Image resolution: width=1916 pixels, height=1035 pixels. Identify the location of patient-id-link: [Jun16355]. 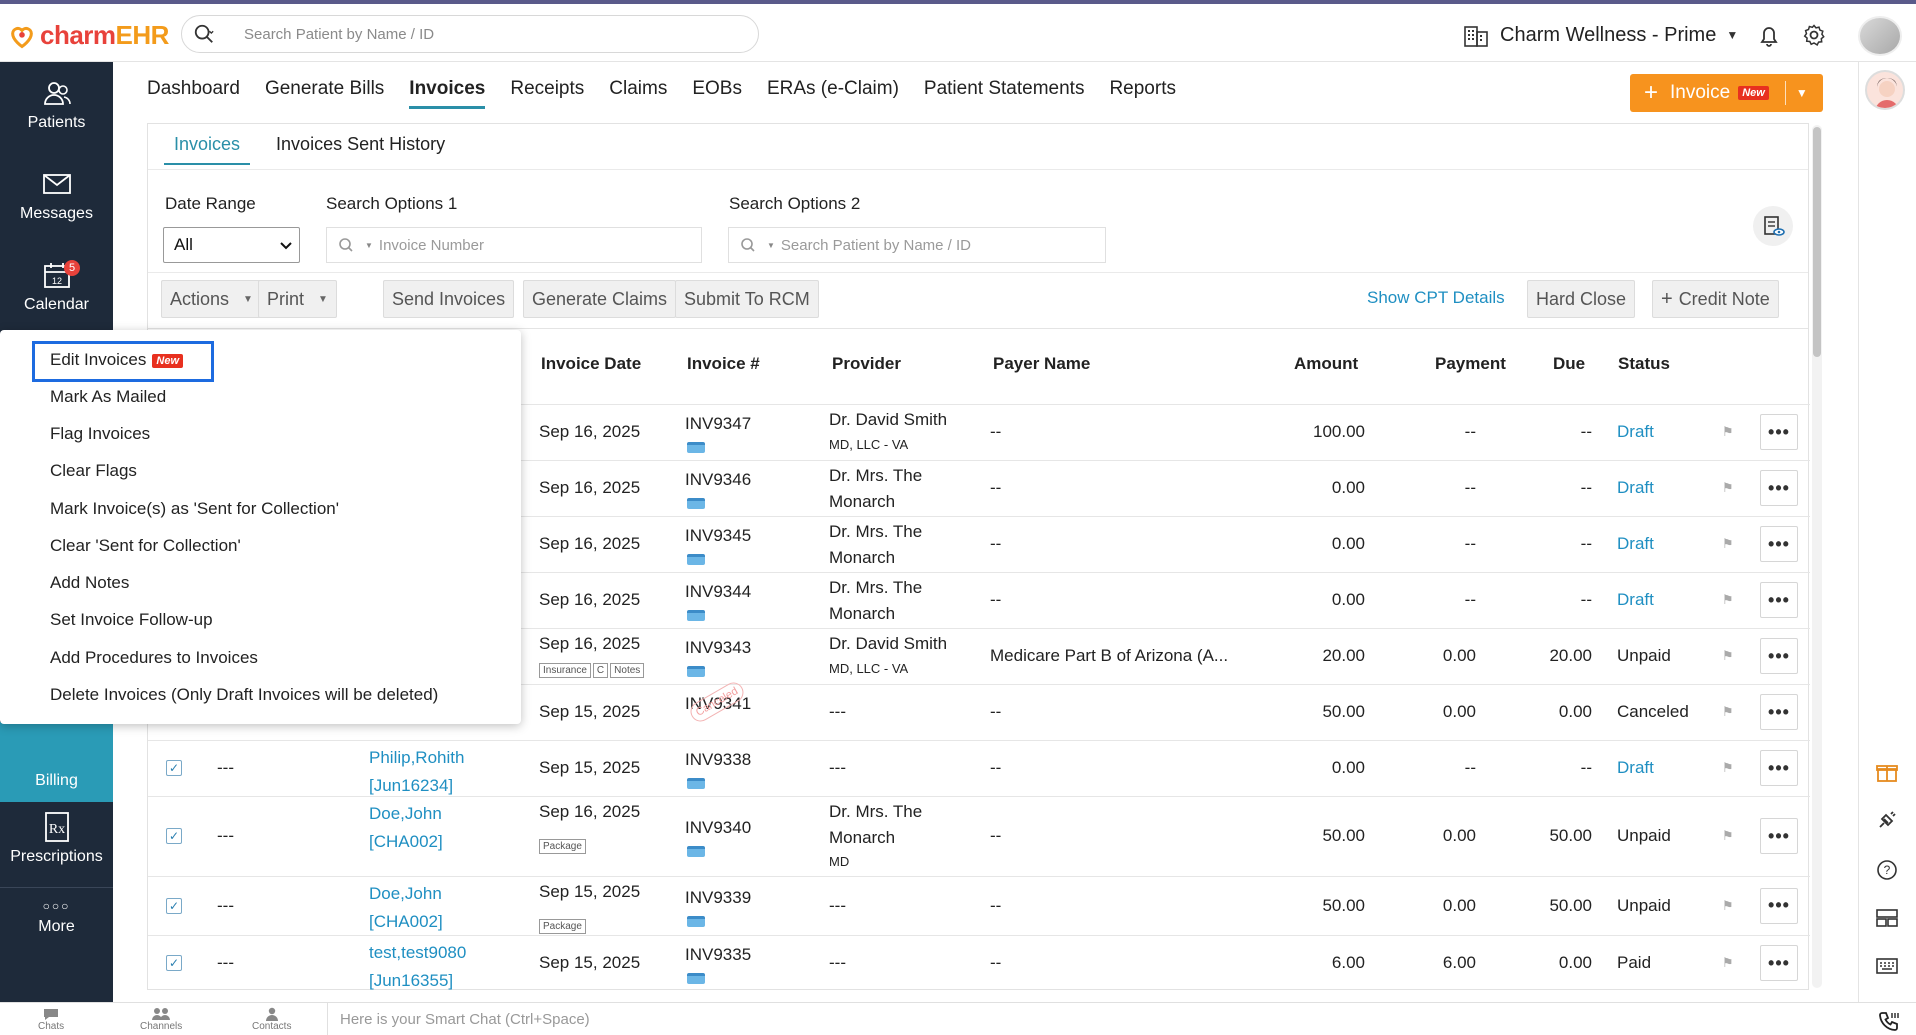
(411, 981).